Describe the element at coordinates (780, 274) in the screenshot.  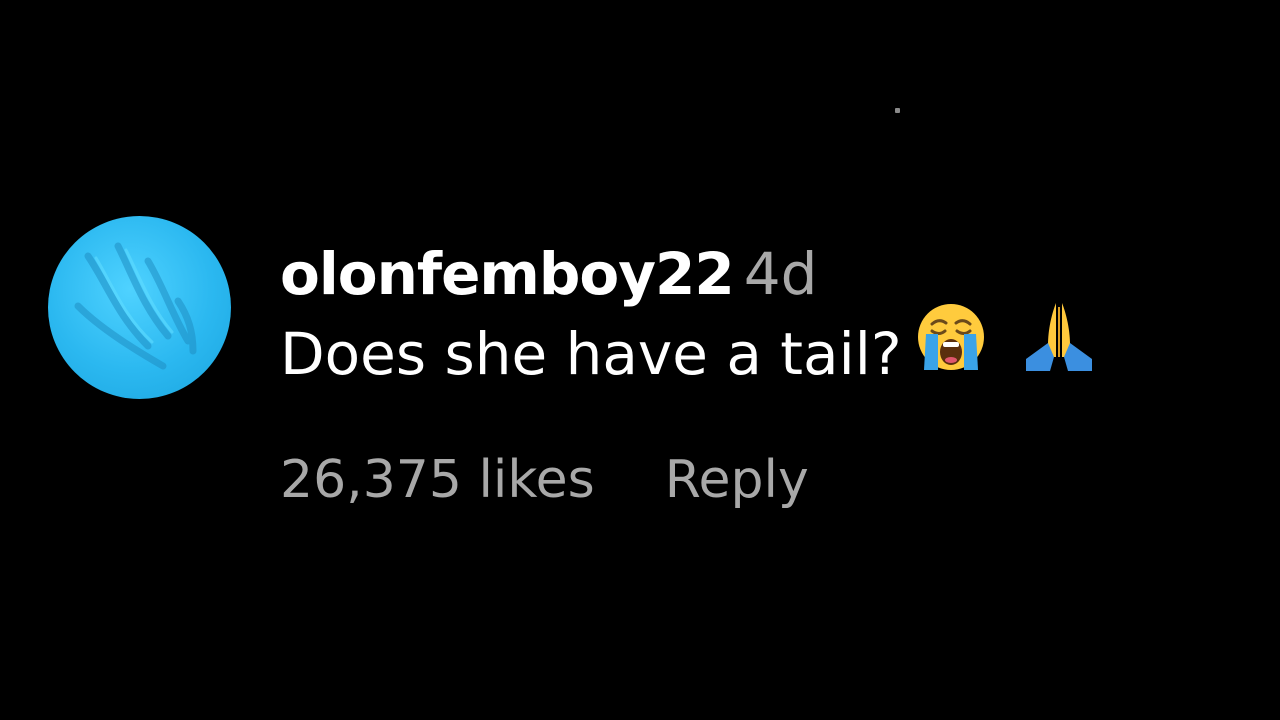
I see `timestamp: 4d` at that location.